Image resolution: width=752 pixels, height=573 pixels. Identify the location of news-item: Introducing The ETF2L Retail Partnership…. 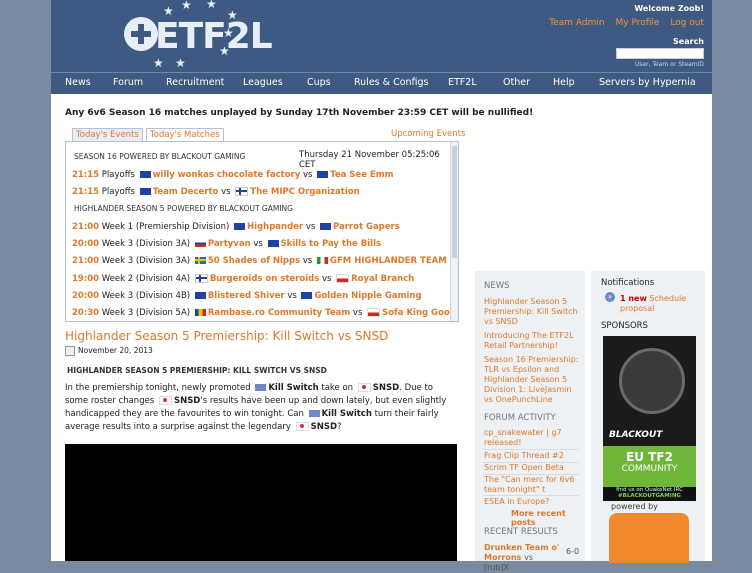
(531, 341).